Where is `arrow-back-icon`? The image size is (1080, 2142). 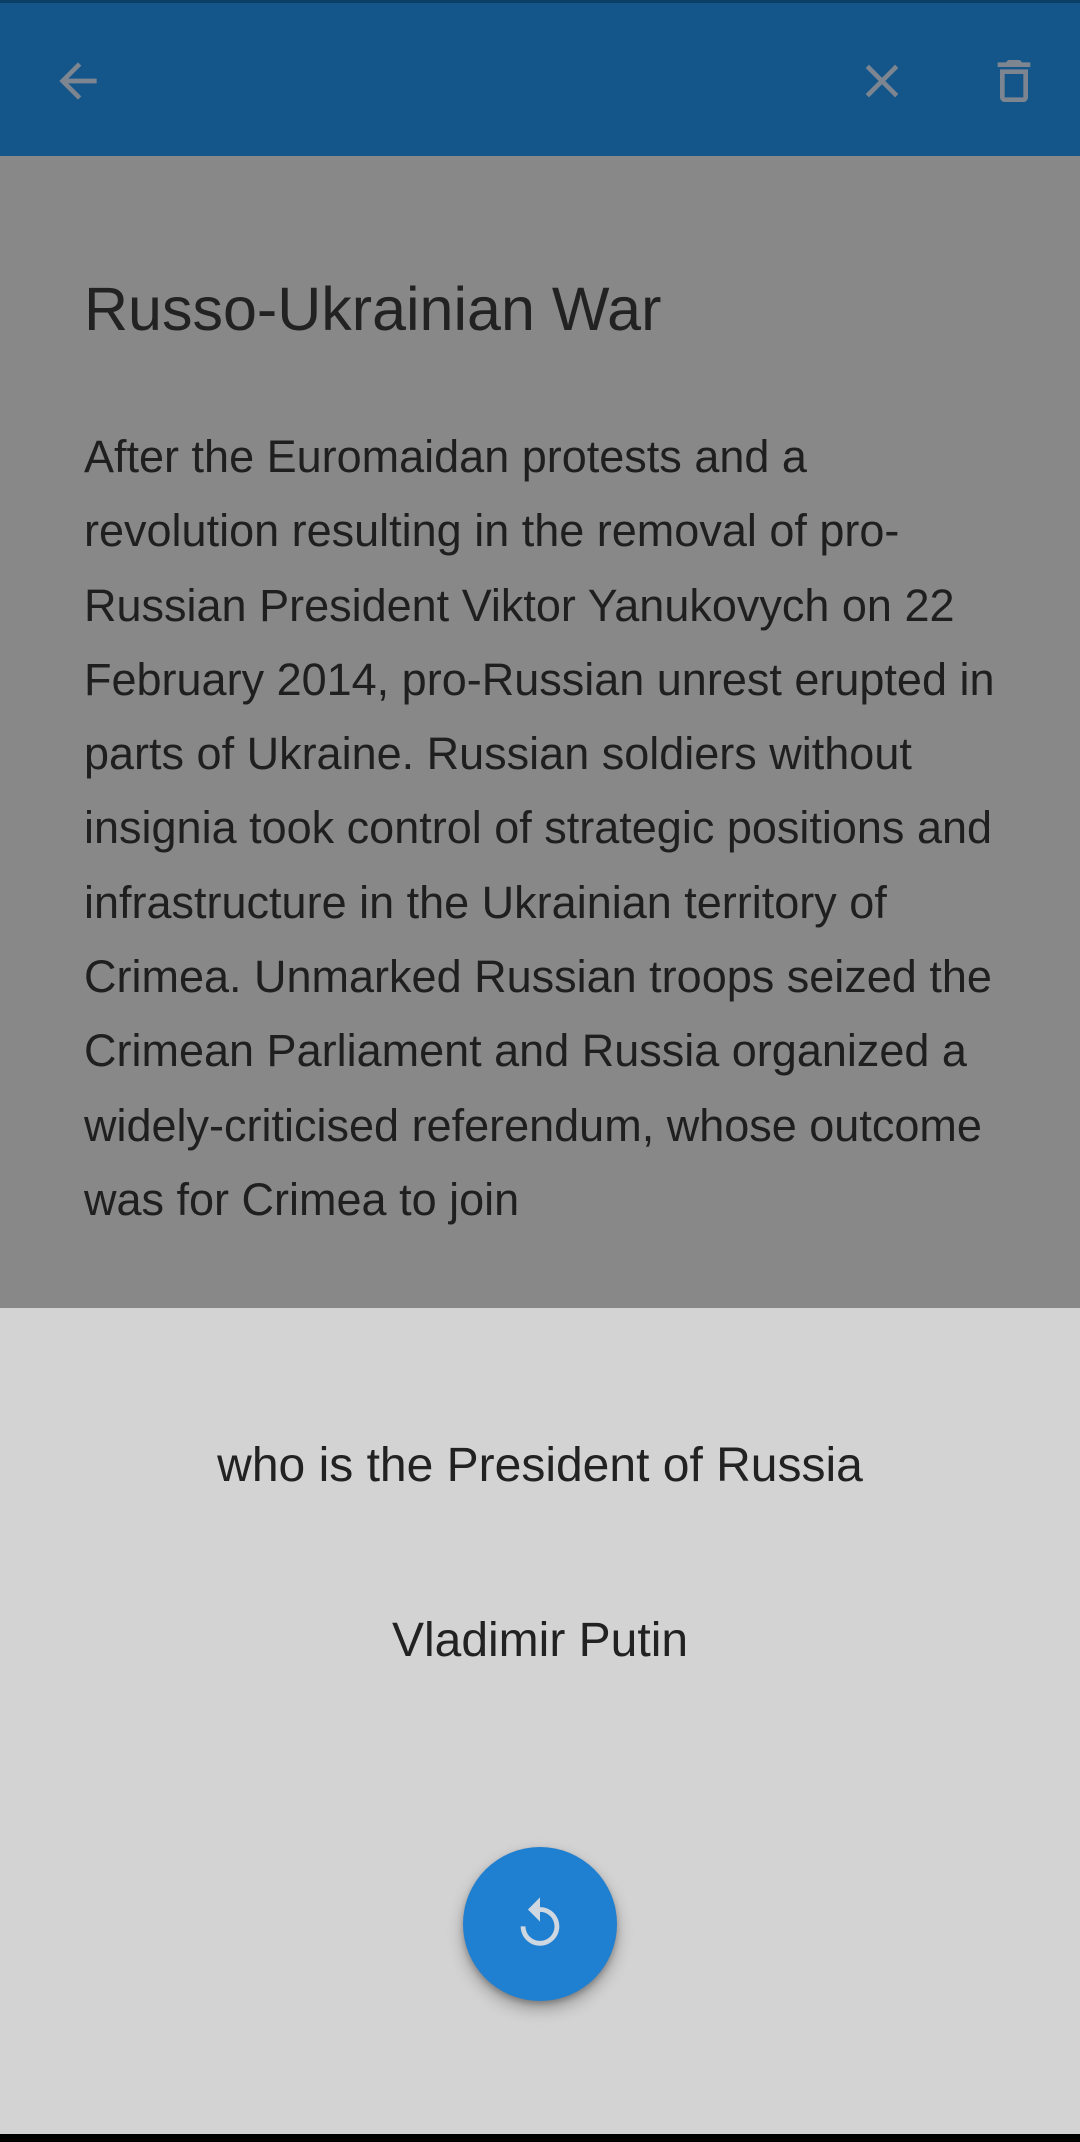 arrow-back-icon is located at coordinates (78, 81).